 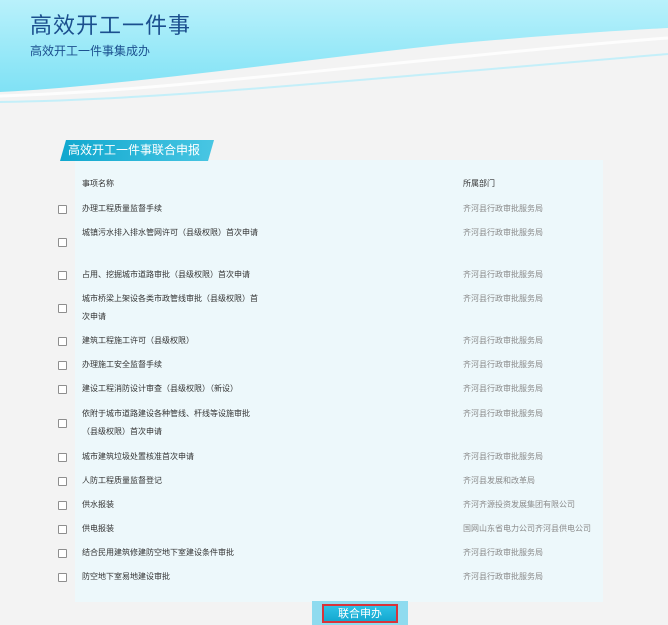 What do you see at coordinates (519, 504) in the screenshot?
I see `item-department: 齐河齐源投资发展集团有限公司` at bounding box center [519, 504].